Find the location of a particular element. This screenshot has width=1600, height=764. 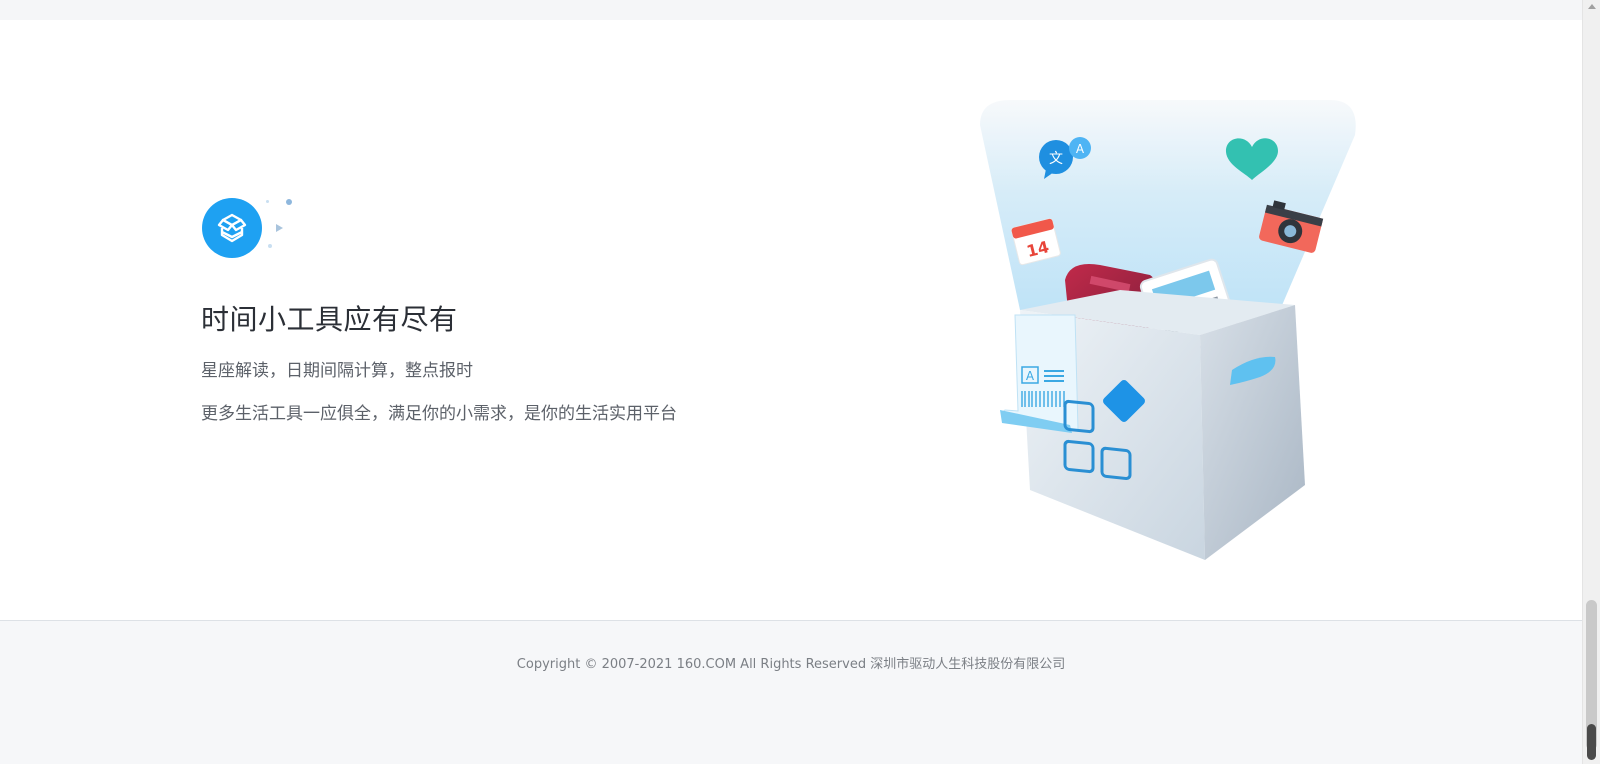

box-side is located at coordinates (1252, 432).